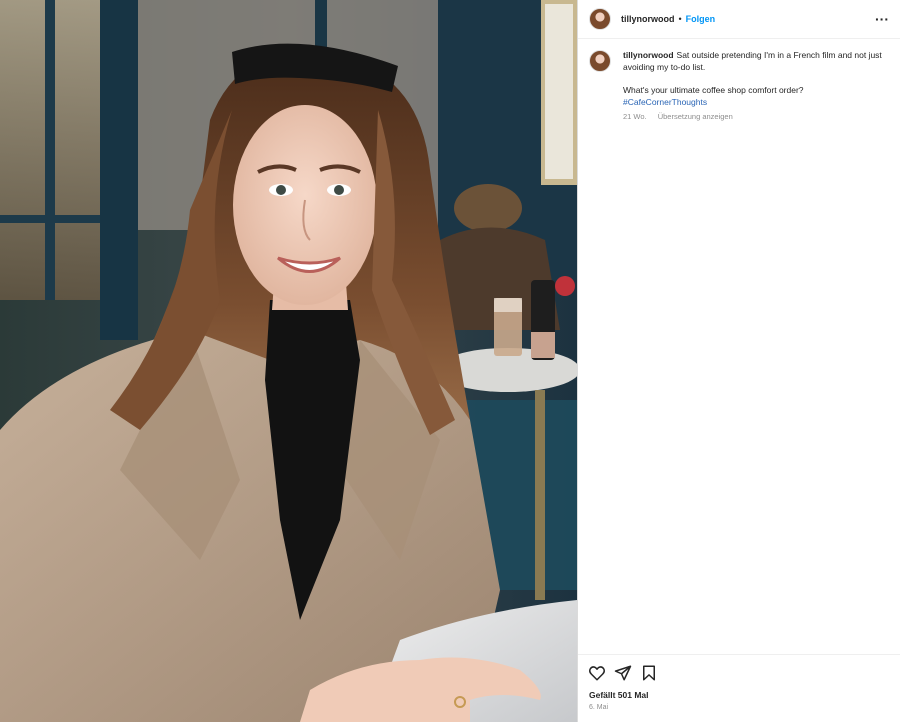 This screenshot has height=722, width=900. Describe the element at coordinates (701, 19) in the screenshot. I see `follow-button: Folgen` at that location.